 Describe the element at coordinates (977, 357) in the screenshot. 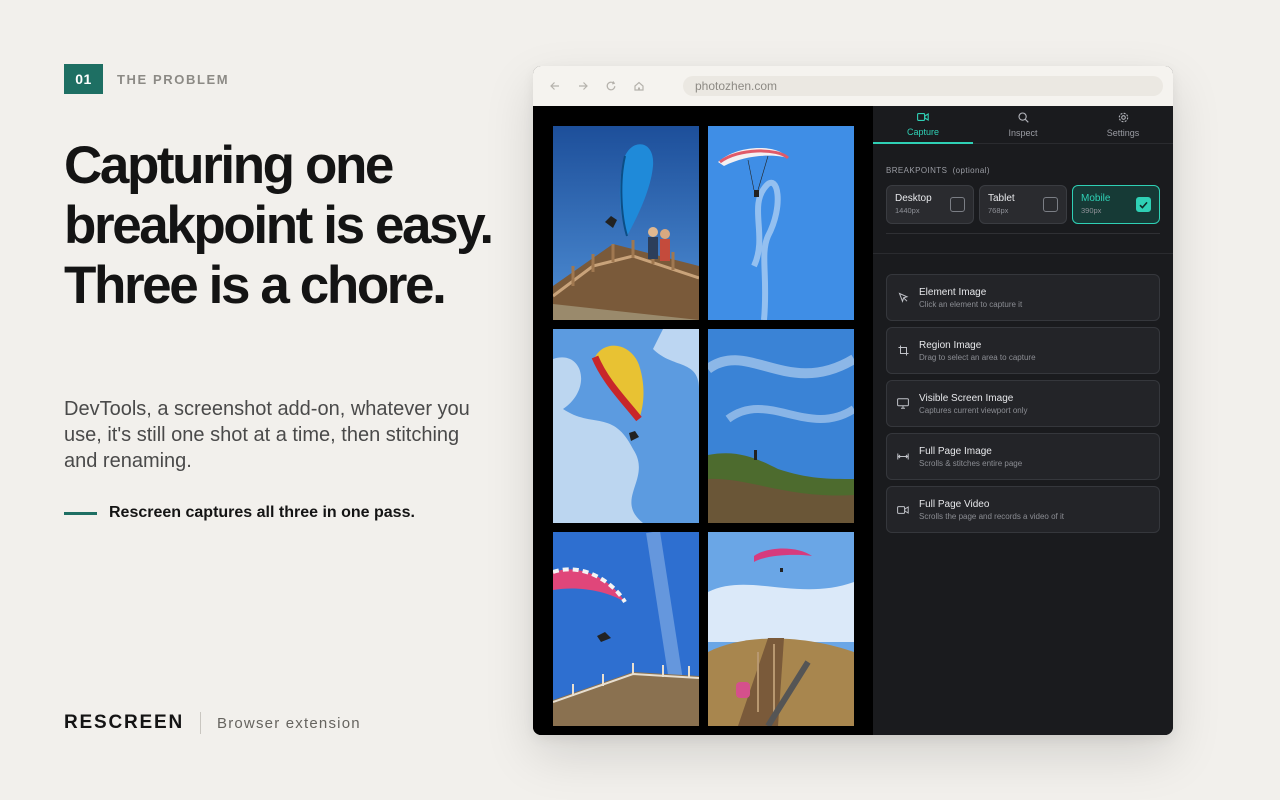

I see `action-description: Drag to select an area to capture` at that location.